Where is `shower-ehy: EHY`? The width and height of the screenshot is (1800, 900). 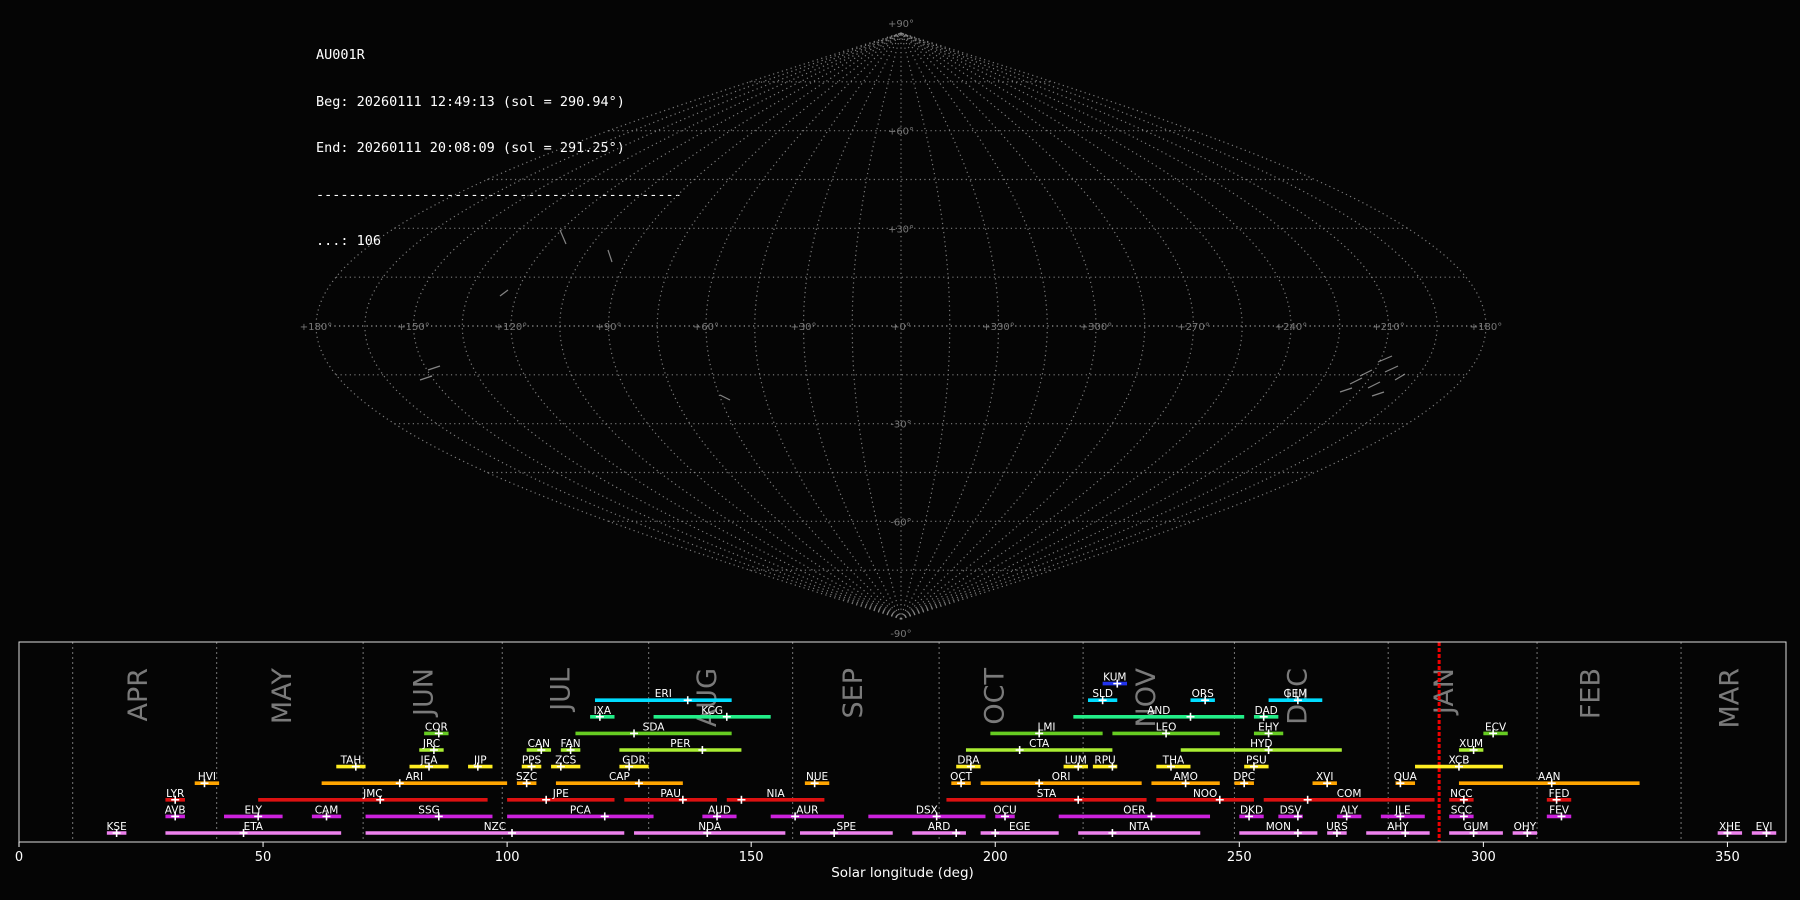 shower-ehy: EHY is located at coordinates (1268, 729).